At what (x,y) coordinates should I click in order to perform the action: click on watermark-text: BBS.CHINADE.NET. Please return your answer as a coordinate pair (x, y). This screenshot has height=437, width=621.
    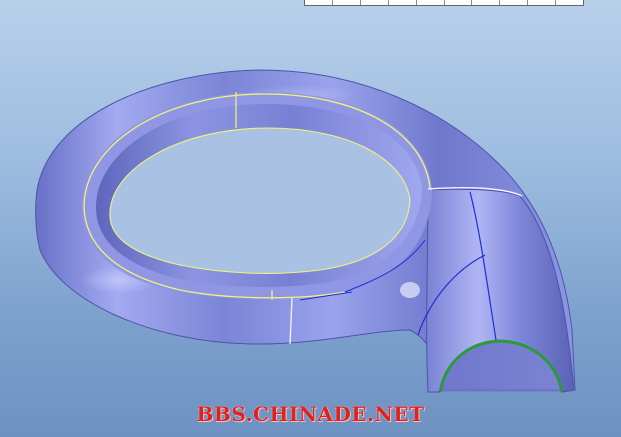
    Looking at the image, I should click on (310, 414).